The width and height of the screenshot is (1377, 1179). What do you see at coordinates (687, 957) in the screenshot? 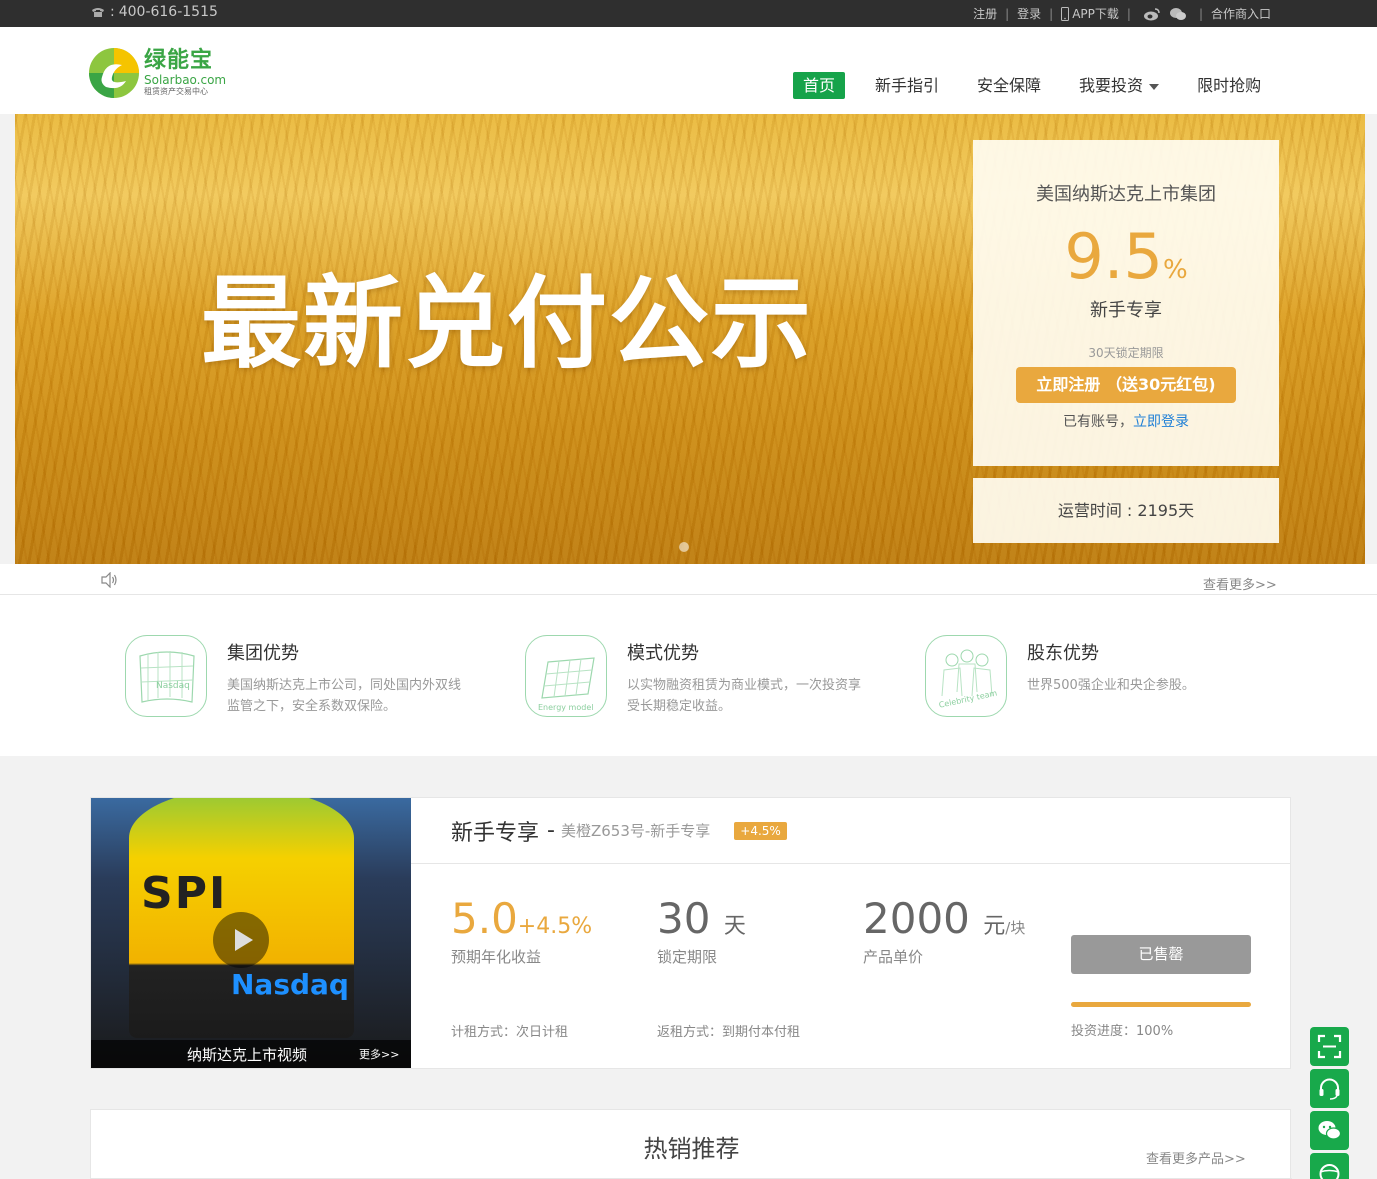
I see `term-label: 锁定期限` at bounding box center [687, 957].